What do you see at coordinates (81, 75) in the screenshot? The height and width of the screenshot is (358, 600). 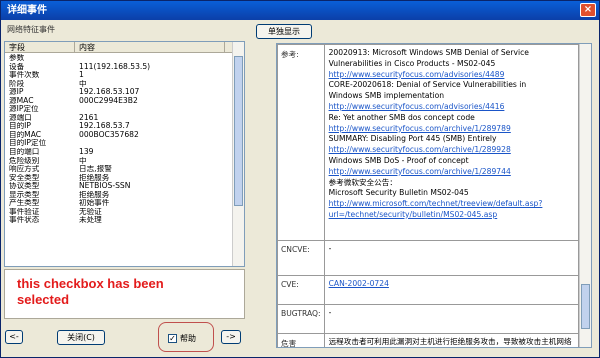 I see `field-value: 1` at bounding box center [81, 75].